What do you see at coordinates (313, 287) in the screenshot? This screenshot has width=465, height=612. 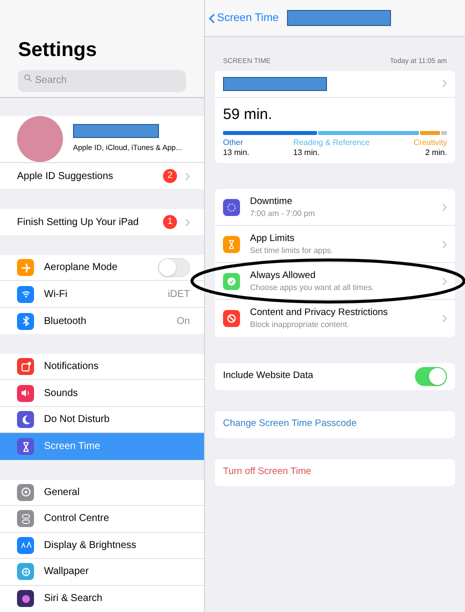 I see `option-subtitle: Choose apps you want at all times.` at bounding box center [313, 287].